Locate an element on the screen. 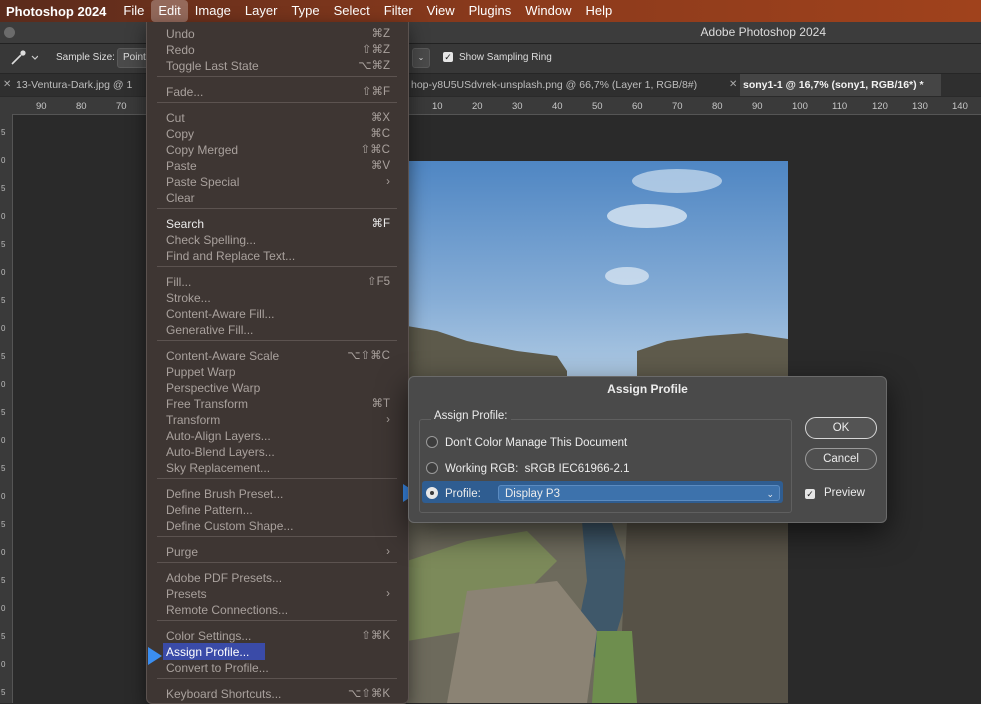 This screenshot has width=981, height=704. menu-item: Keyboard Shortcuts... ⌥⇧⌘K is located at coordinates (281, 694).